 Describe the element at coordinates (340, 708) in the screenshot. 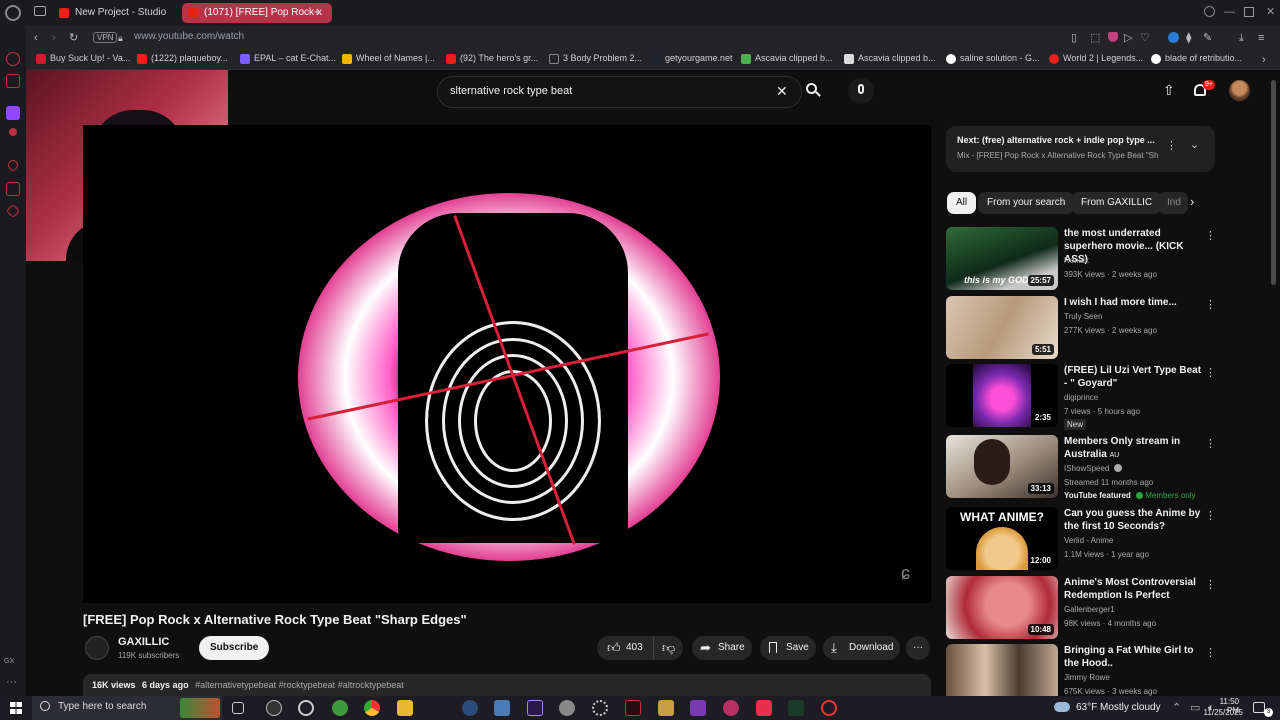

I see `taskbar-app-xbox-icon` at that location.